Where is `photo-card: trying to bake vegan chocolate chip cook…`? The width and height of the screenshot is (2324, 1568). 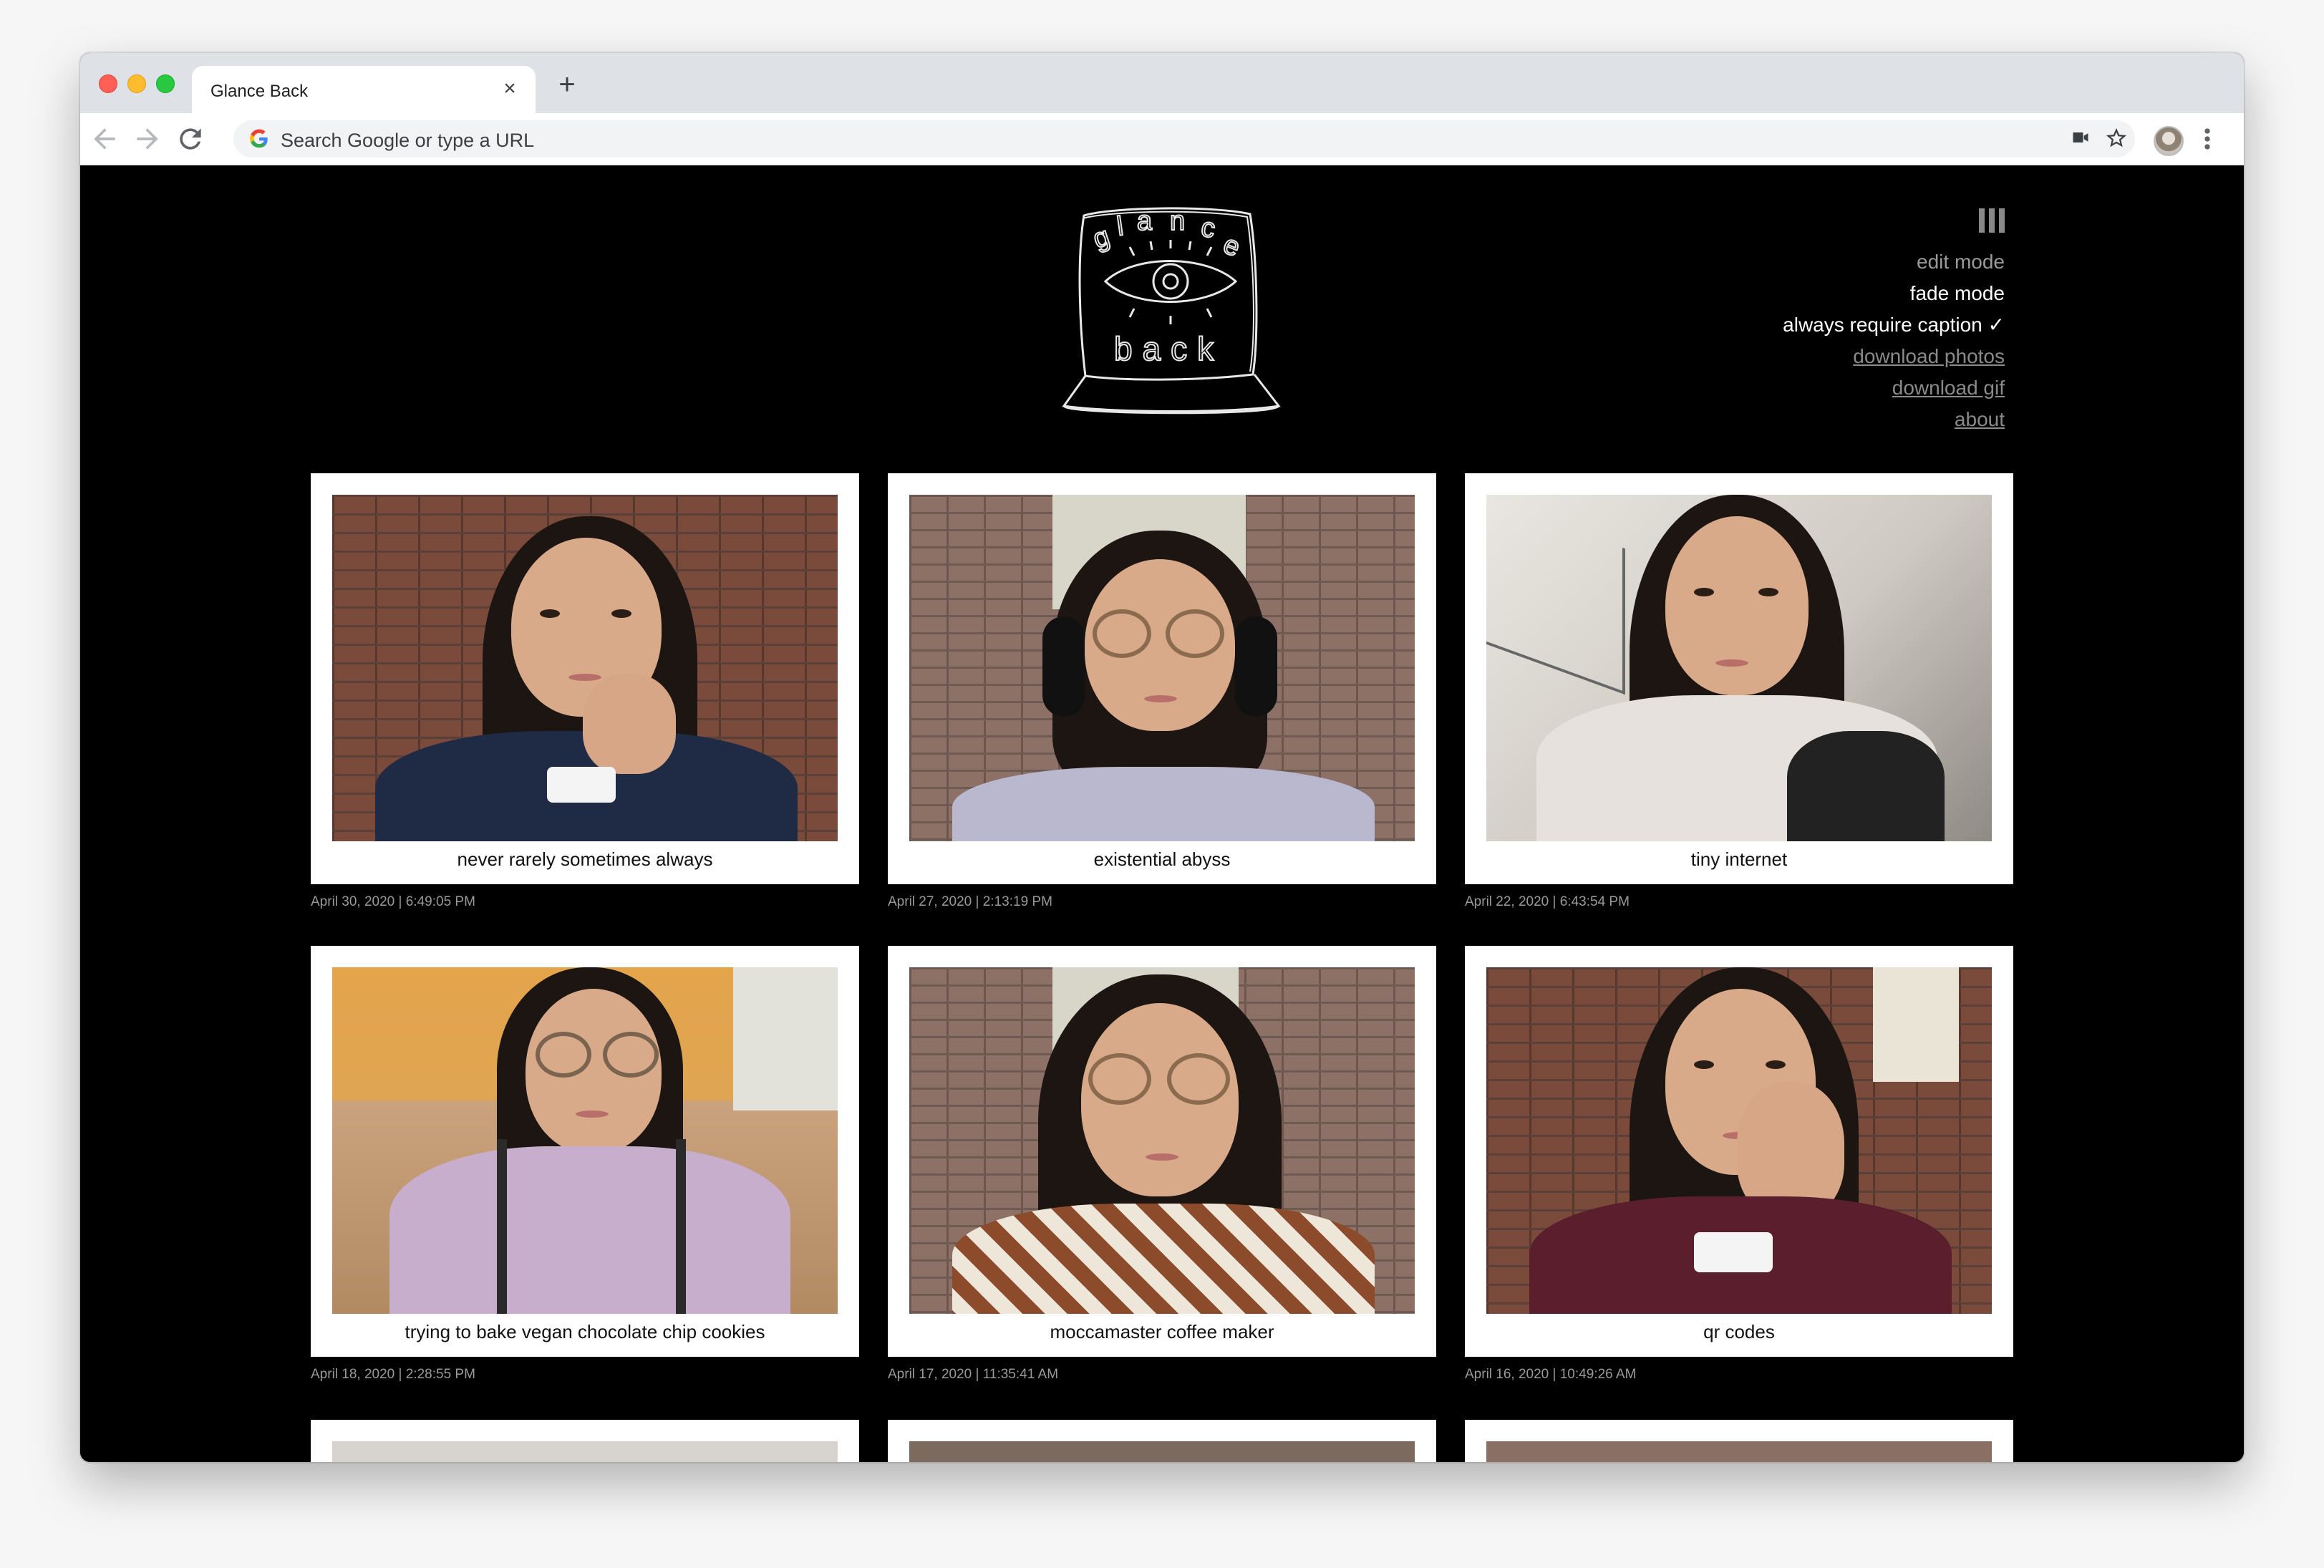
photo-card: trying to bake vegan chocolate chip cook… is located at coordinates (585, 1164).